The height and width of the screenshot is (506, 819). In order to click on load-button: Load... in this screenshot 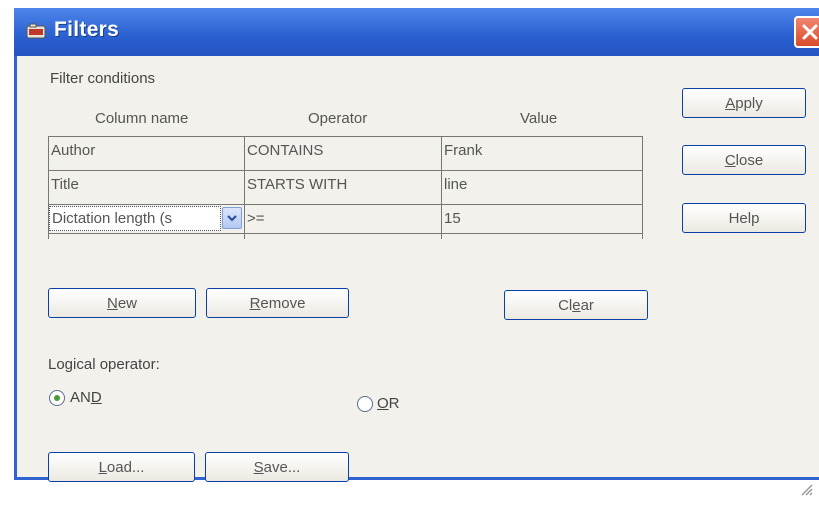, I will do `click(121, 467)`.